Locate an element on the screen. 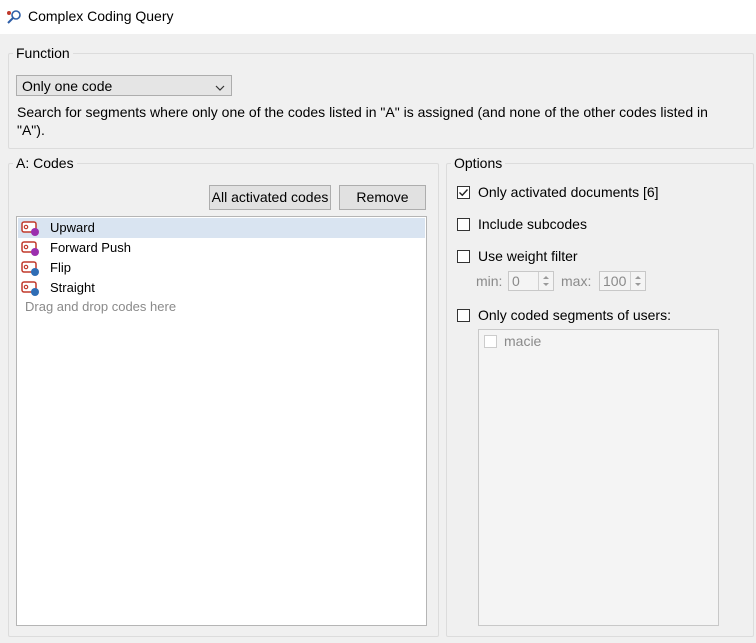  code-item-flip: Flip is located at coordinates (221, 268).